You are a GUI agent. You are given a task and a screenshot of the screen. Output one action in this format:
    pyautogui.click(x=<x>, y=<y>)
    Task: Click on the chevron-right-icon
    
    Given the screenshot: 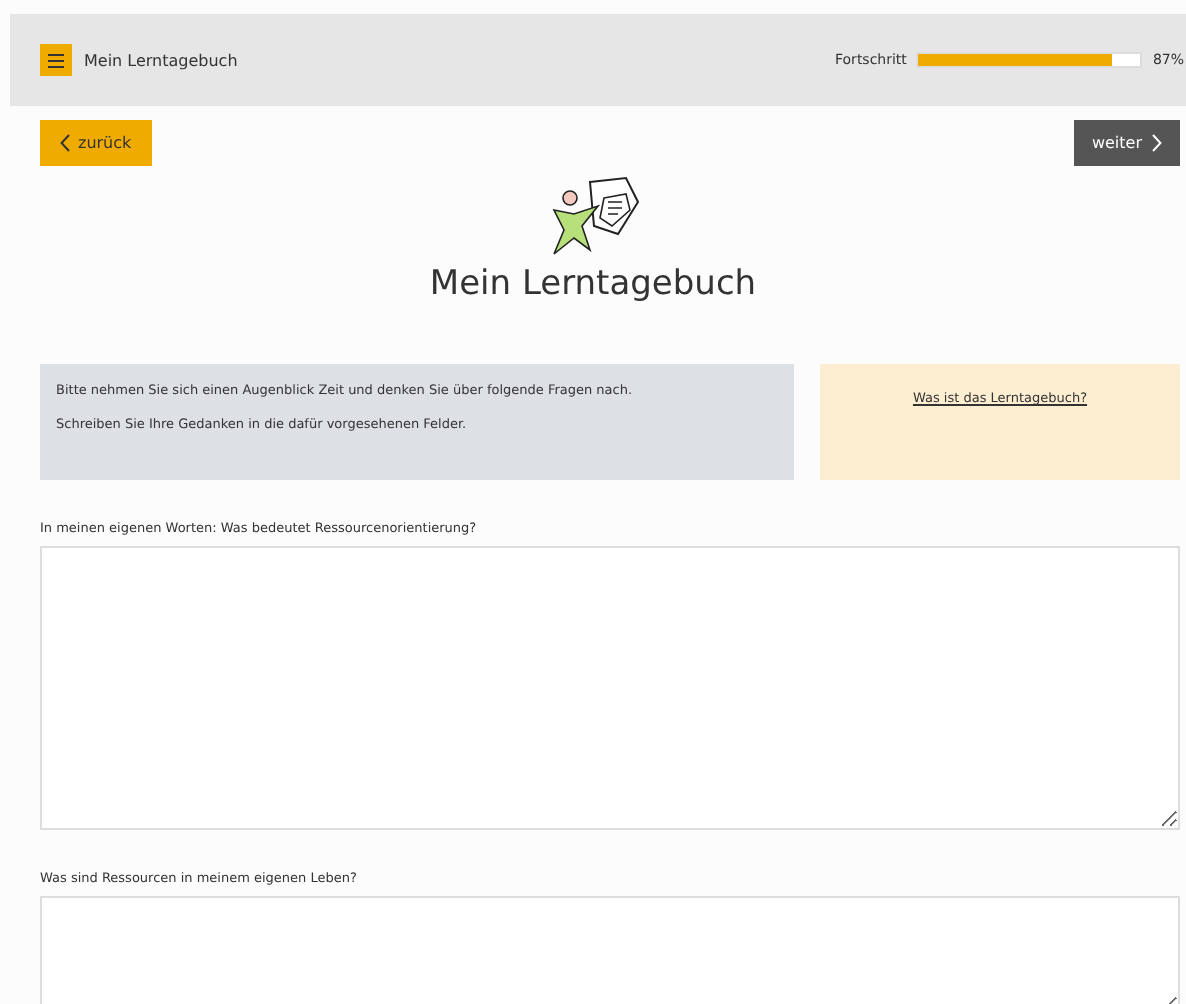 What is the action you would take?
    pyautogui.click(x=1157, y=143)
    